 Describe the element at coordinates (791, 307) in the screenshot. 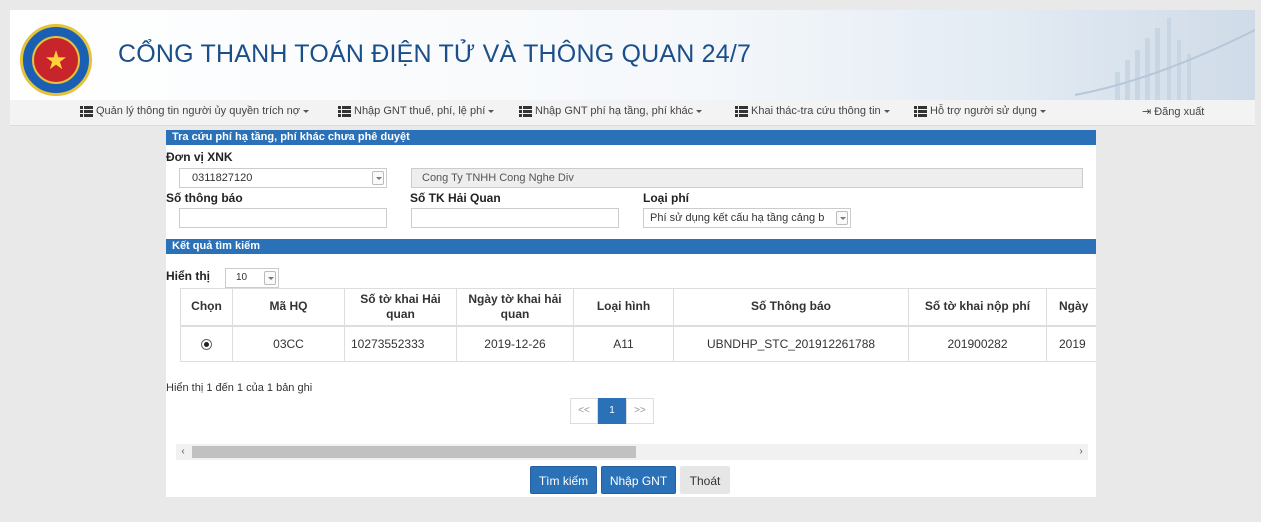

I see `column-header: Số Thông báo` at that location.